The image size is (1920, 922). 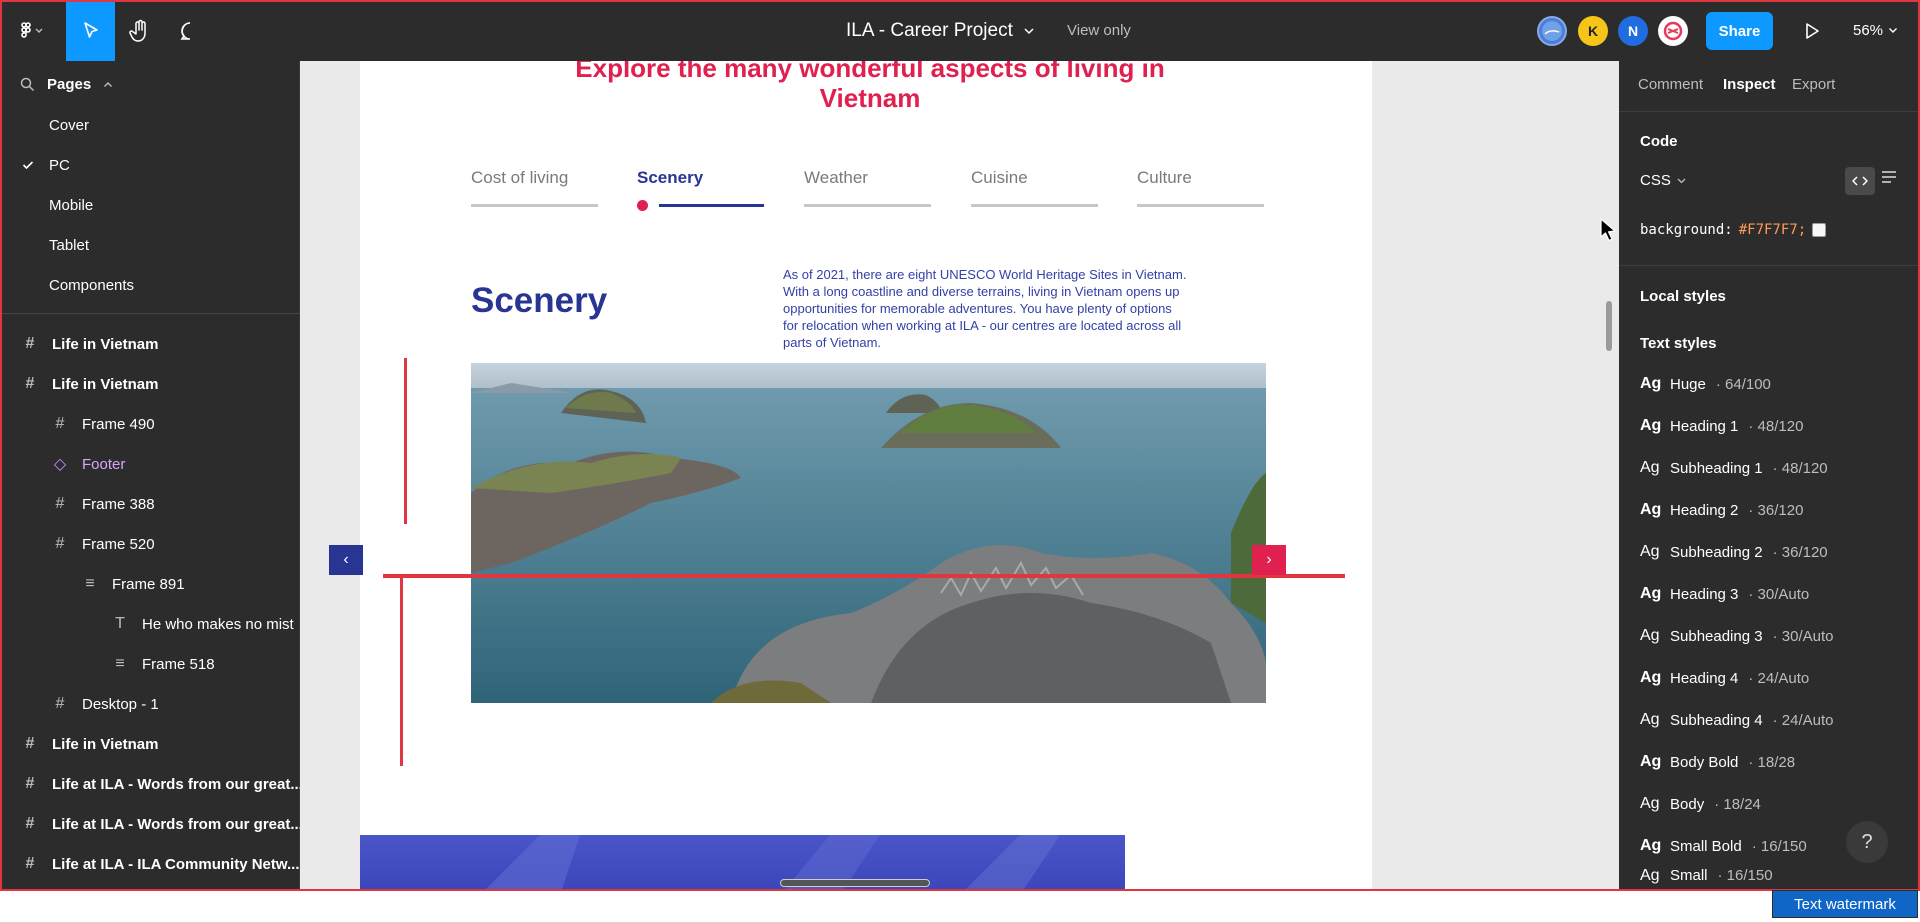 What do you see at coordinates (1673, 31) in the screenshot?
I see `avatar-logo` at bounding box center [1673, 31].